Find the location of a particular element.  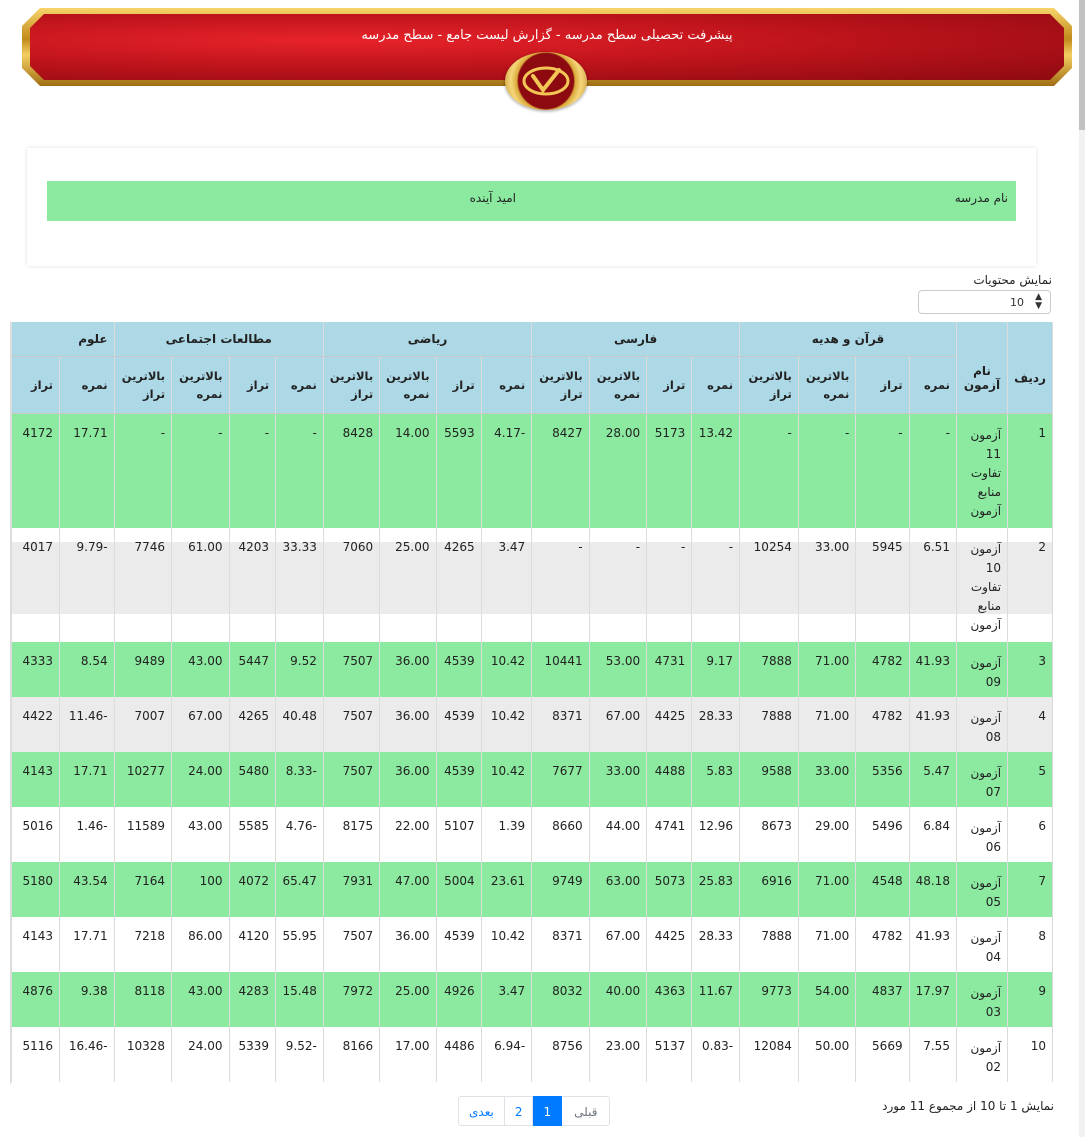

pagination: قبلی 1 2 بعدی is located at coordinates (534, 1111).